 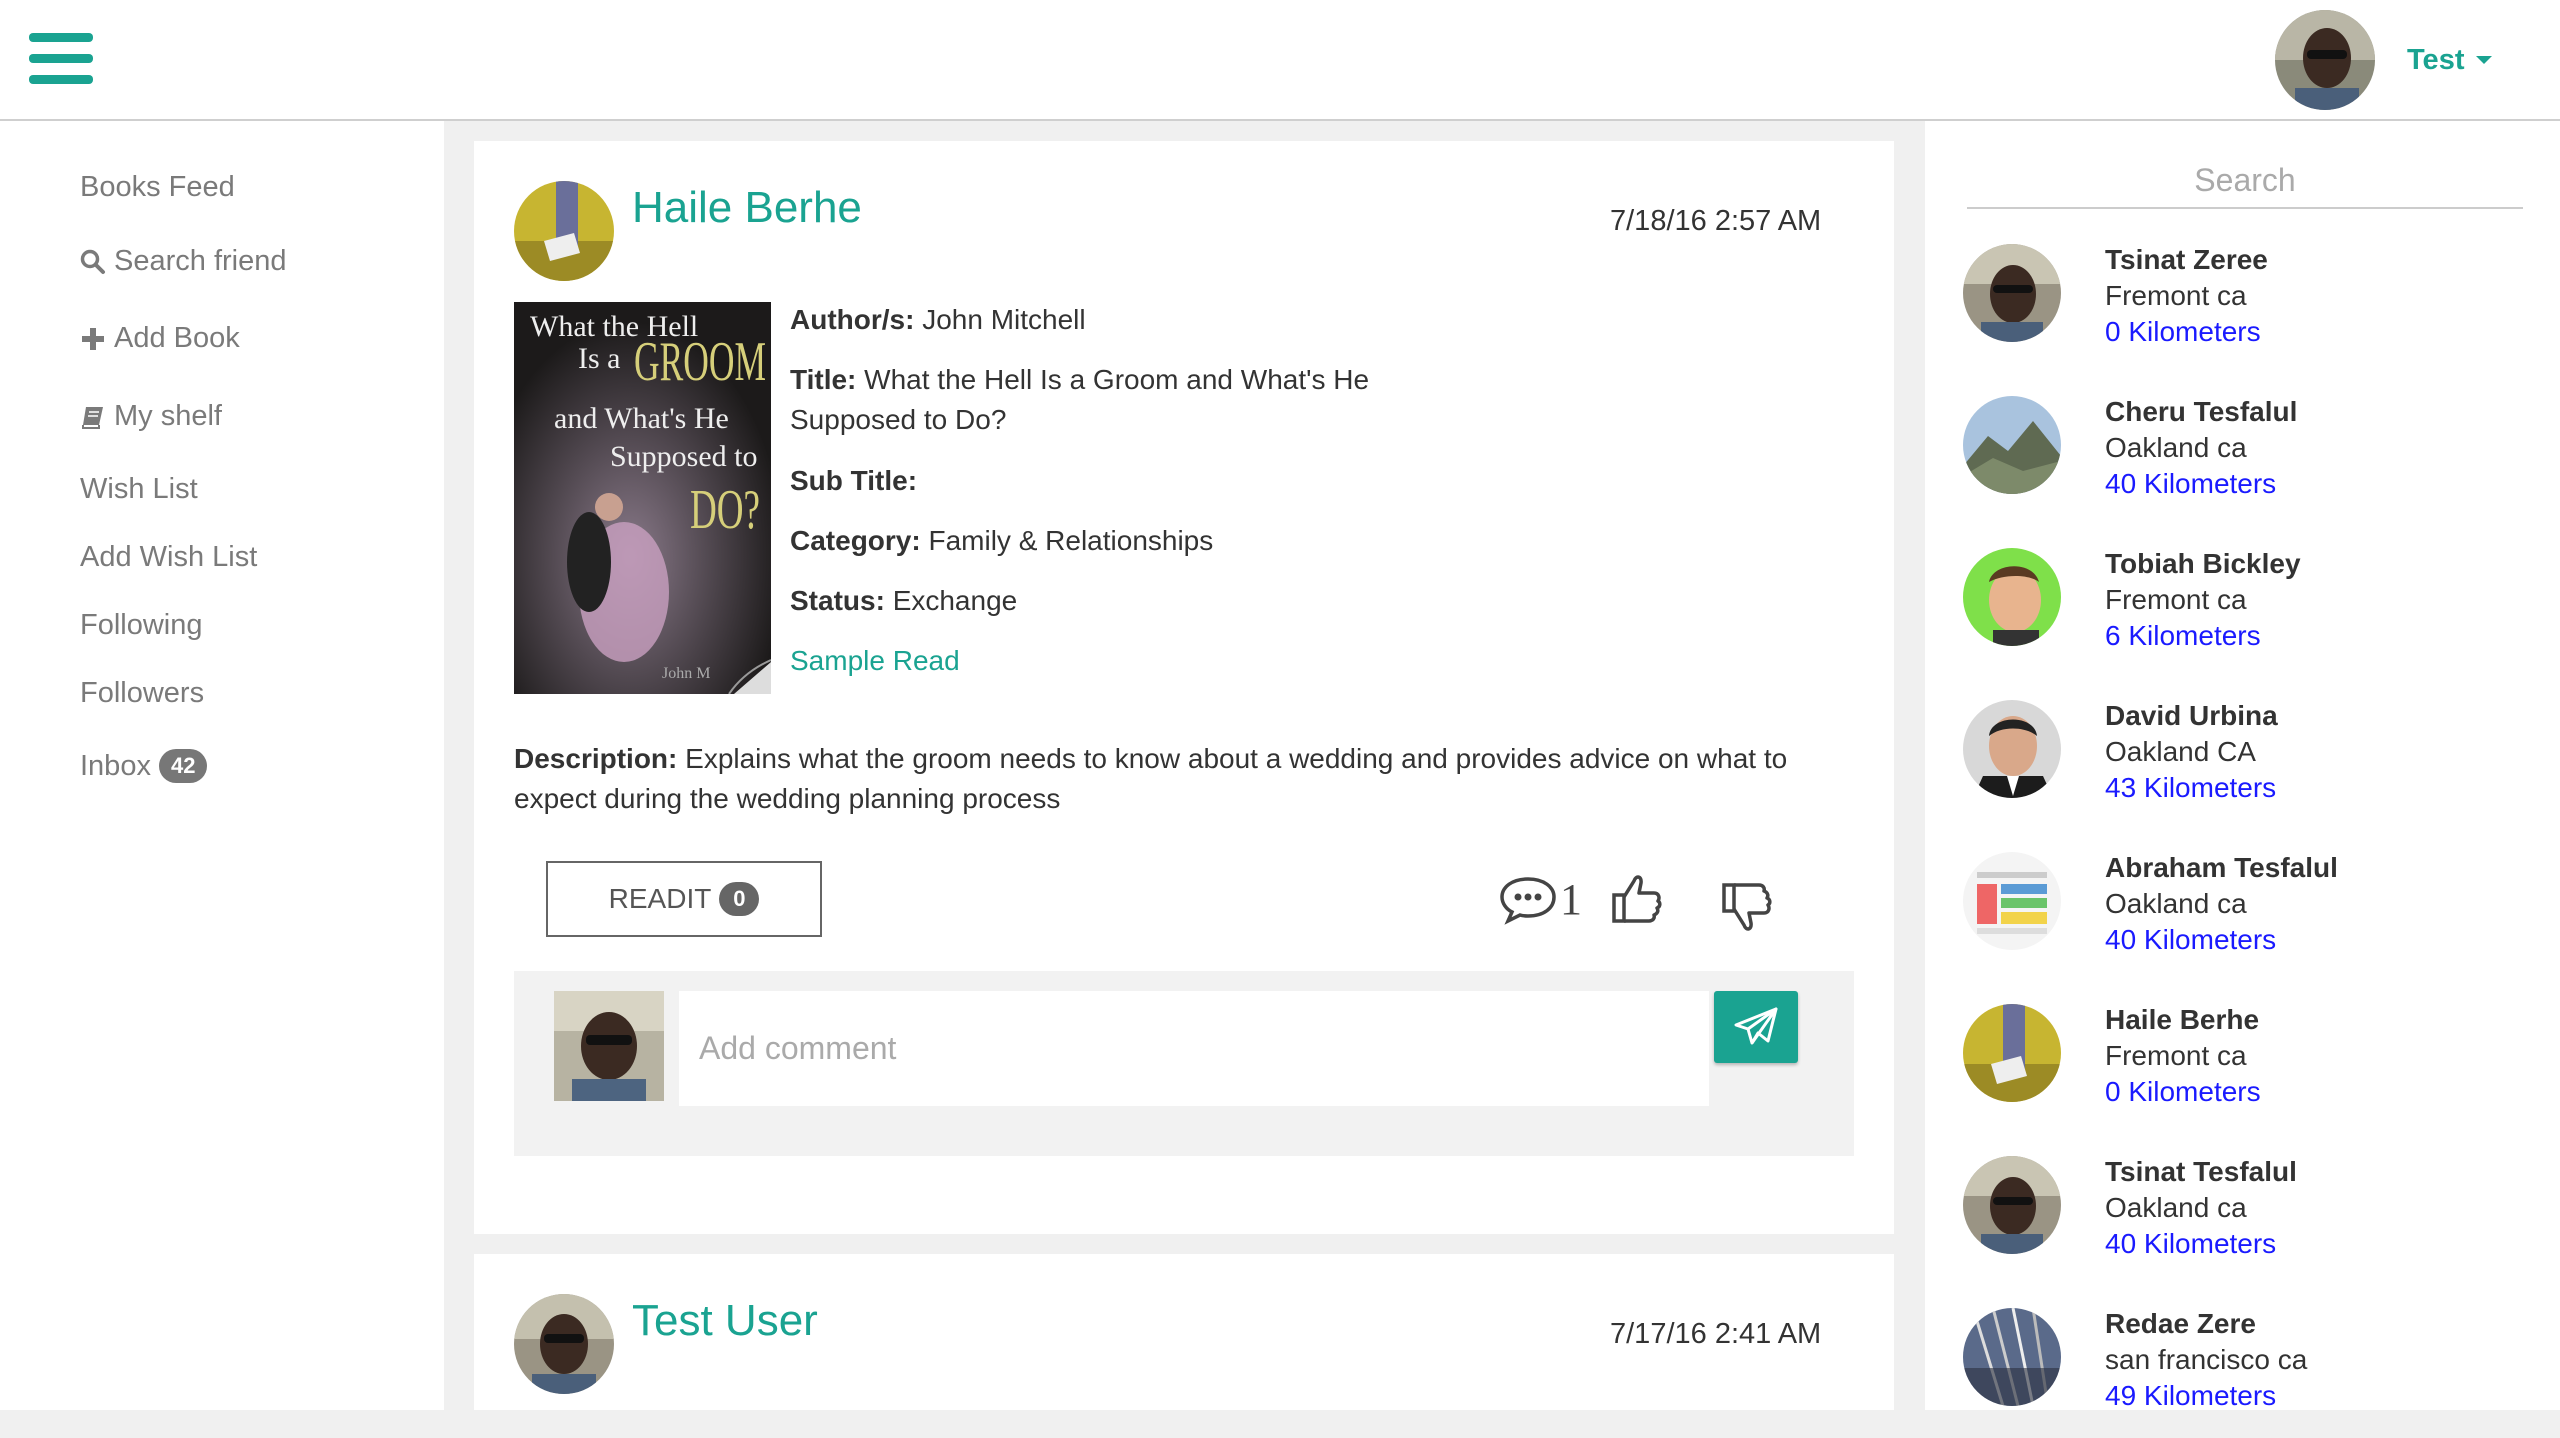 I want to click on cover-text: and What's He, so click(x=641, y=418).